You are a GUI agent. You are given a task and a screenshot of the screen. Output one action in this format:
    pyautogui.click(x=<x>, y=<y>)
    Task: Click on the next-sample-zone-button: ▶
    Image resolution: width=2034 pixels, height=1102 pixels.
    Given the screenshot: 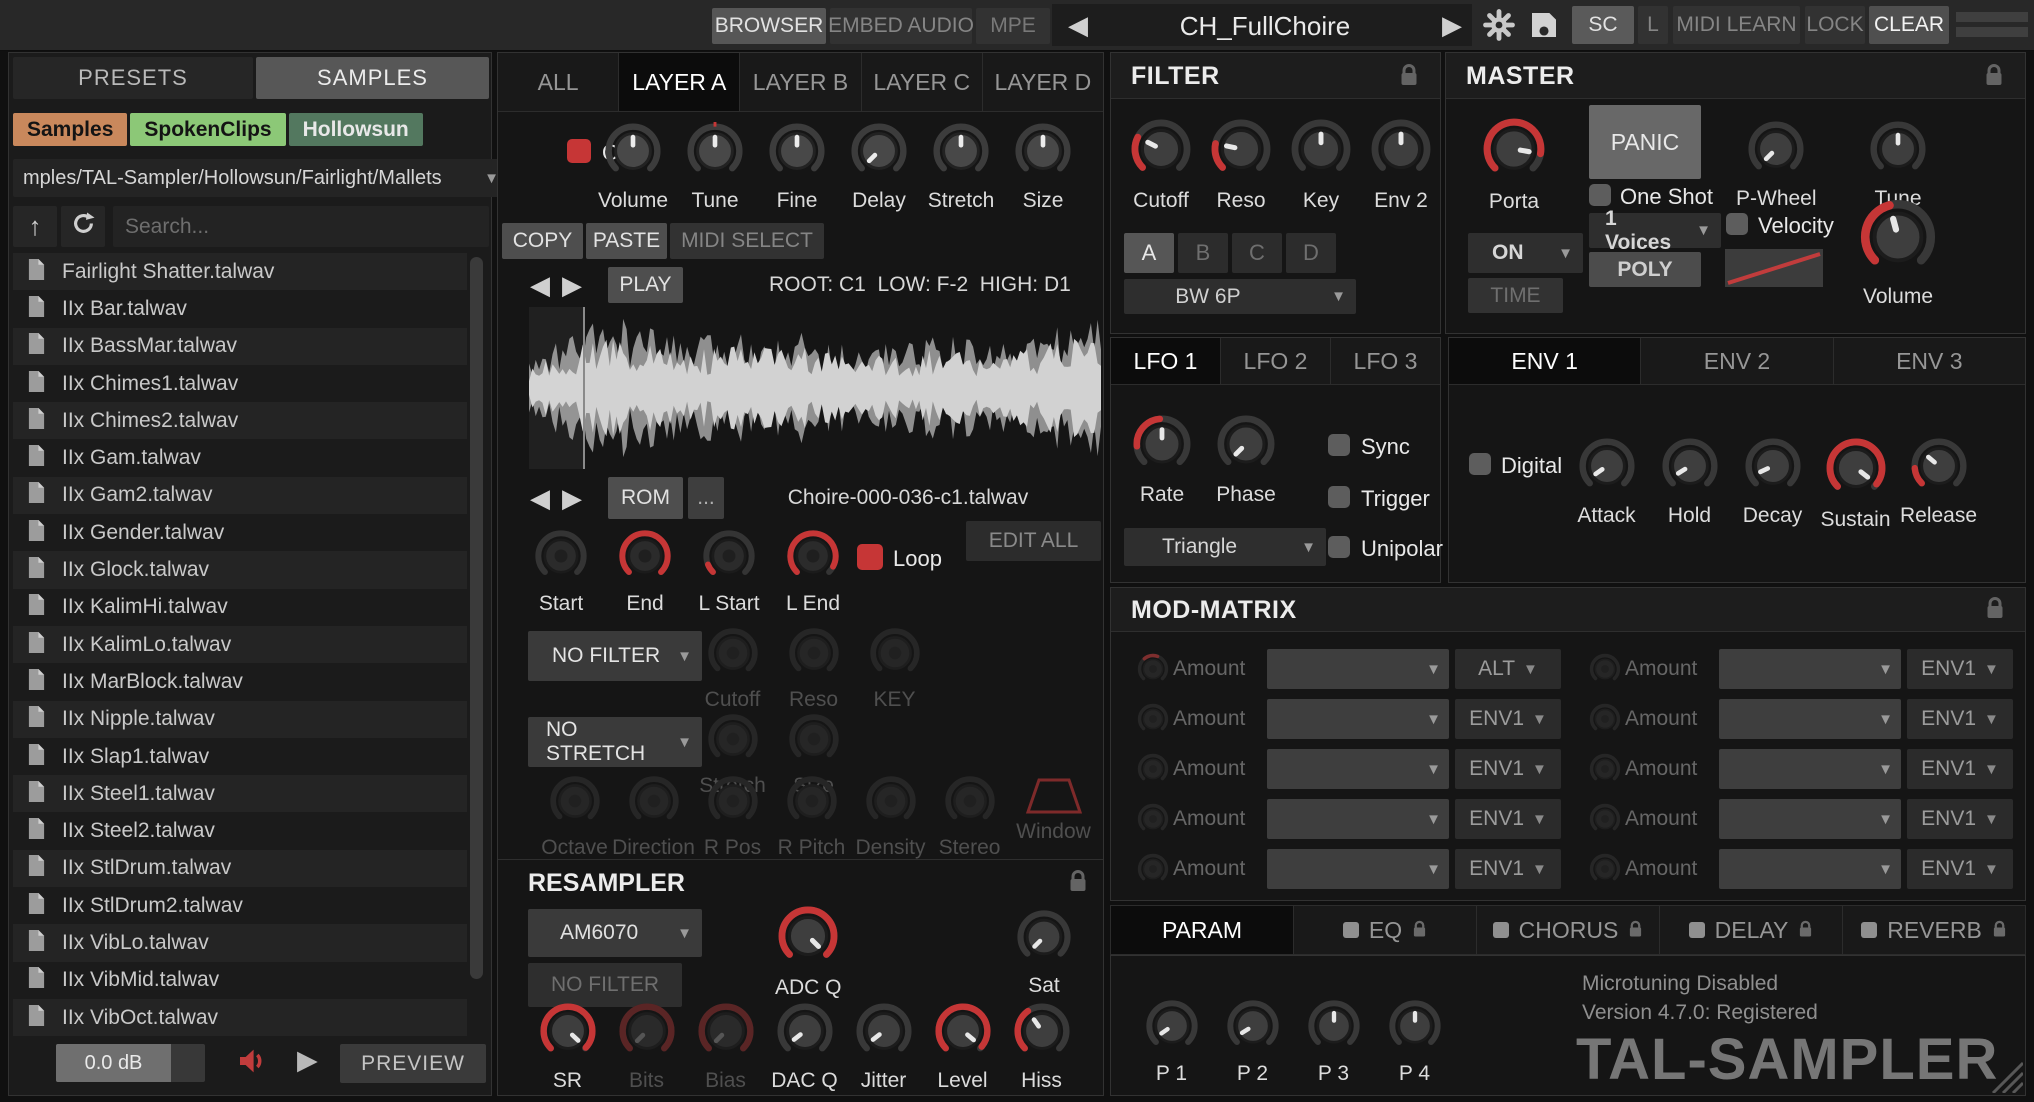 What is the action you would take?
    pyautogui.click(x=572, y=285)
    